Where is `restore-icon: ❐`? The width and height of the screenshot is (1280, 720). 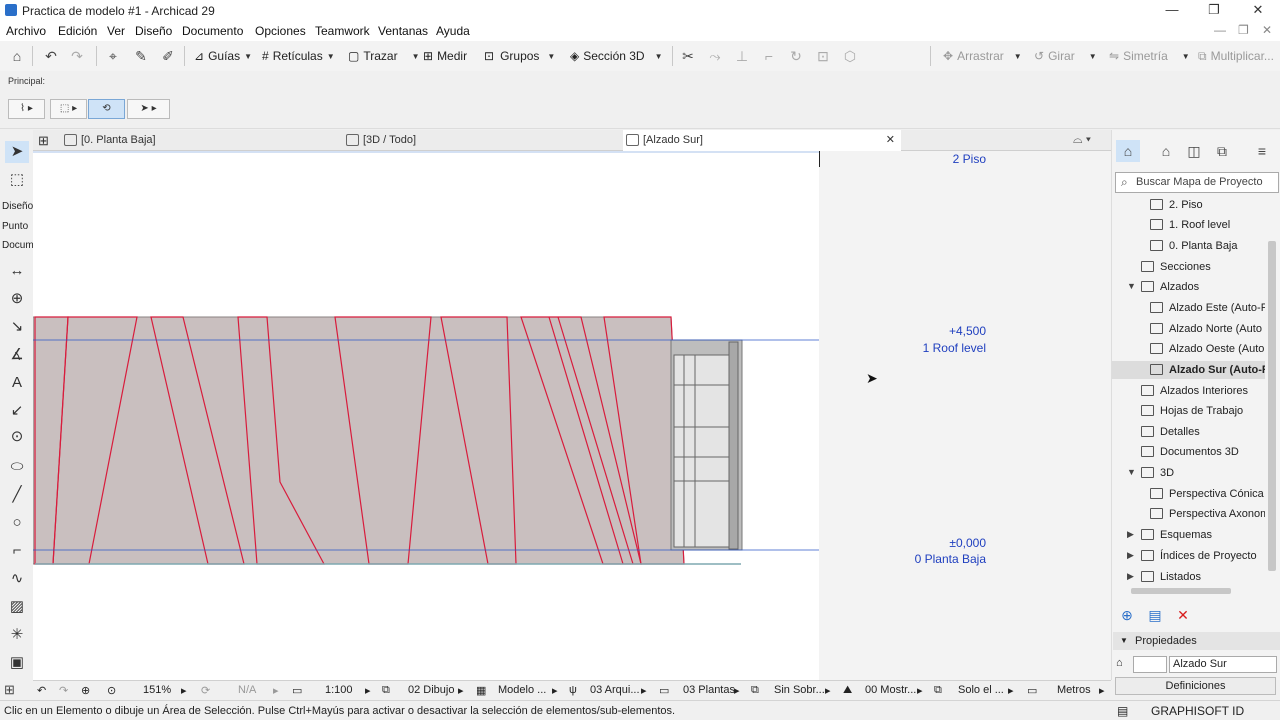 restore-icon: ❐ is located at coordinates (1214, 10).